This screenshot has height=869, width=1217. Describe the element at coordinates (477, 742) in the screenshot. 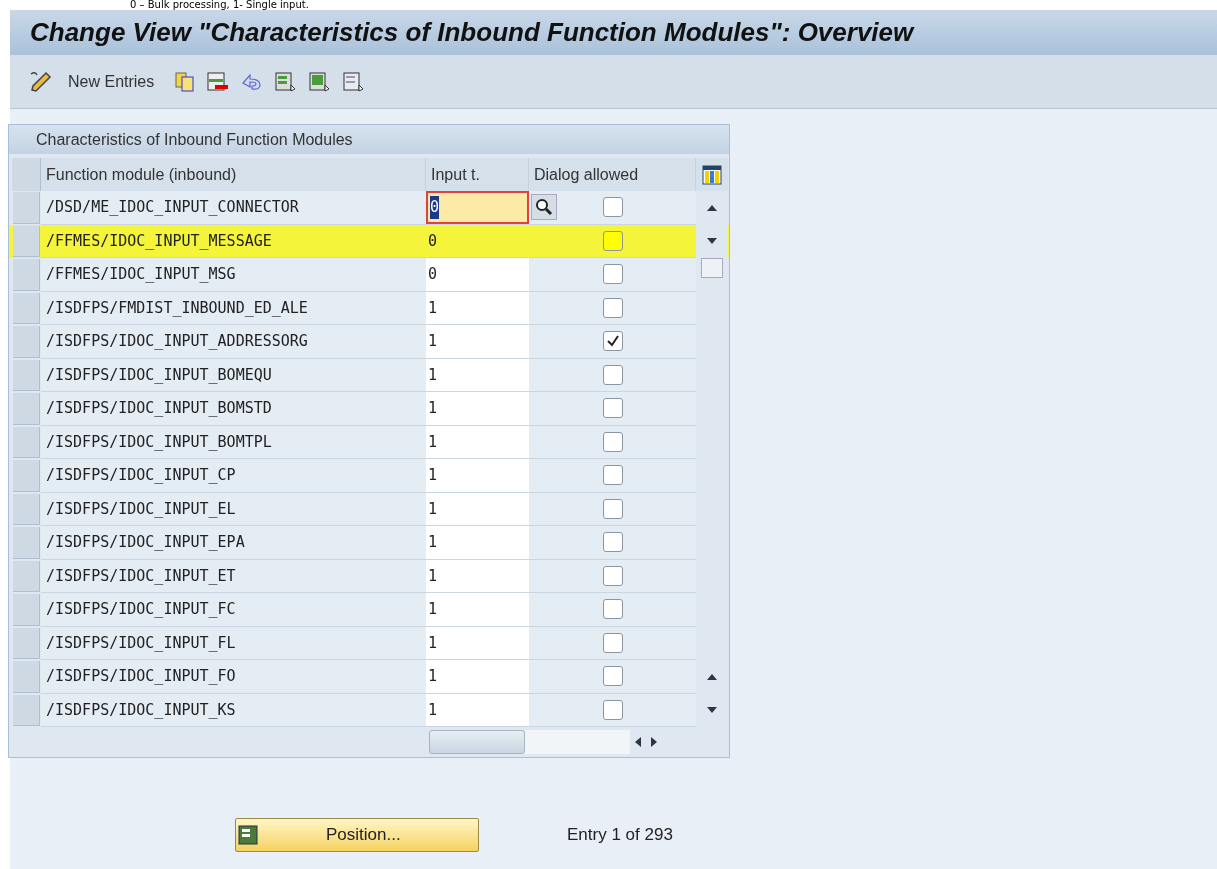

I see `horizontal-scroll-thumb` at that location.